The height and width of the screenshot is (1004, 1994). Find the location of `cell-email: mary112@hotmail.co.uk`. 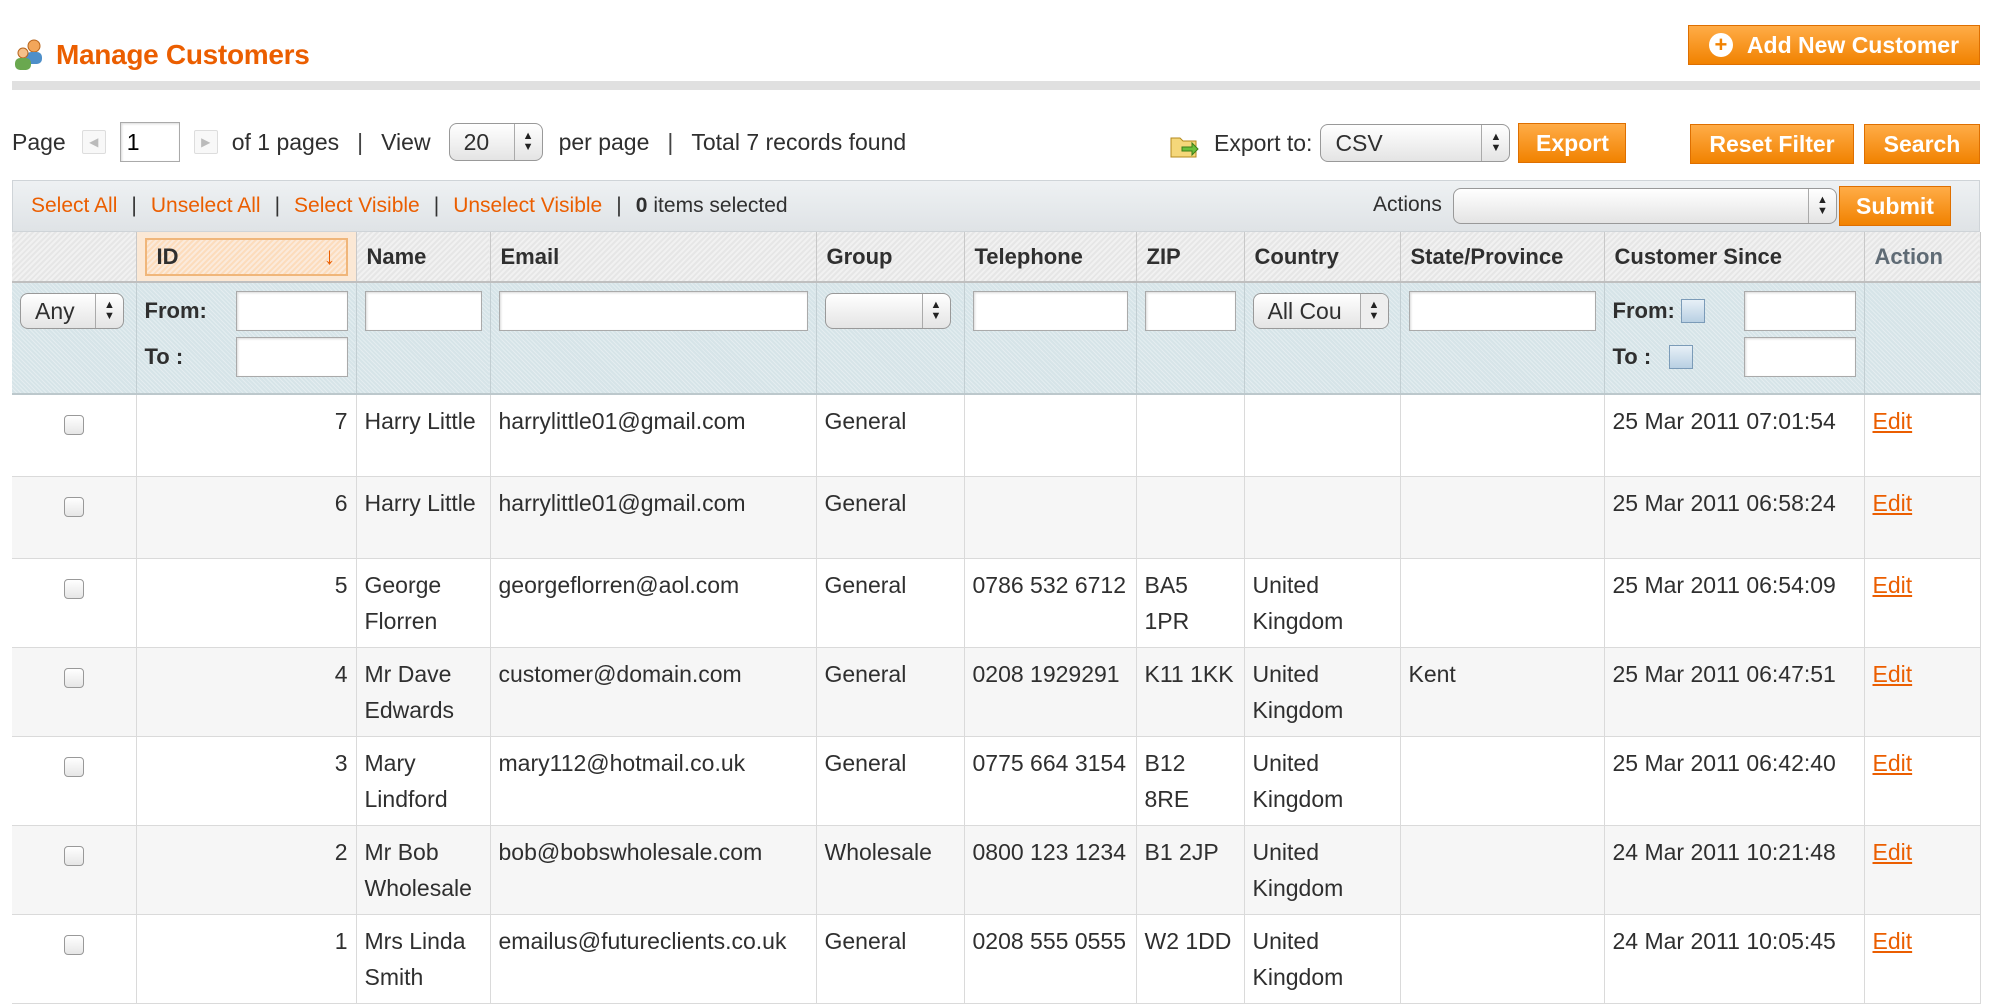

cell-email: mary112@hotmail.co.uk is located at coordinates (653, 781).